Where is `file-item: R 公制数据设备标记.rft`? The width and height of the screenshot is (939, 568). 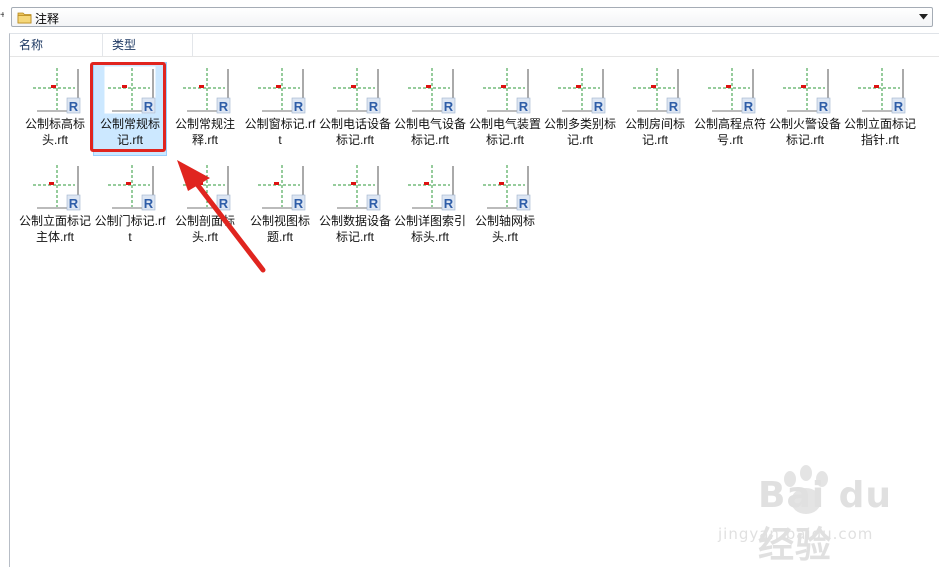
file-item: R 公制数据设备标记.rft is located at coordinates (355, 206).